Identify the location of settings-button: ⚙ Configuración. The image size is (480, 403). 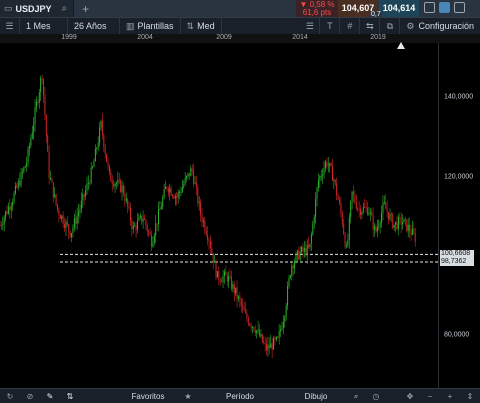
(440, 26).